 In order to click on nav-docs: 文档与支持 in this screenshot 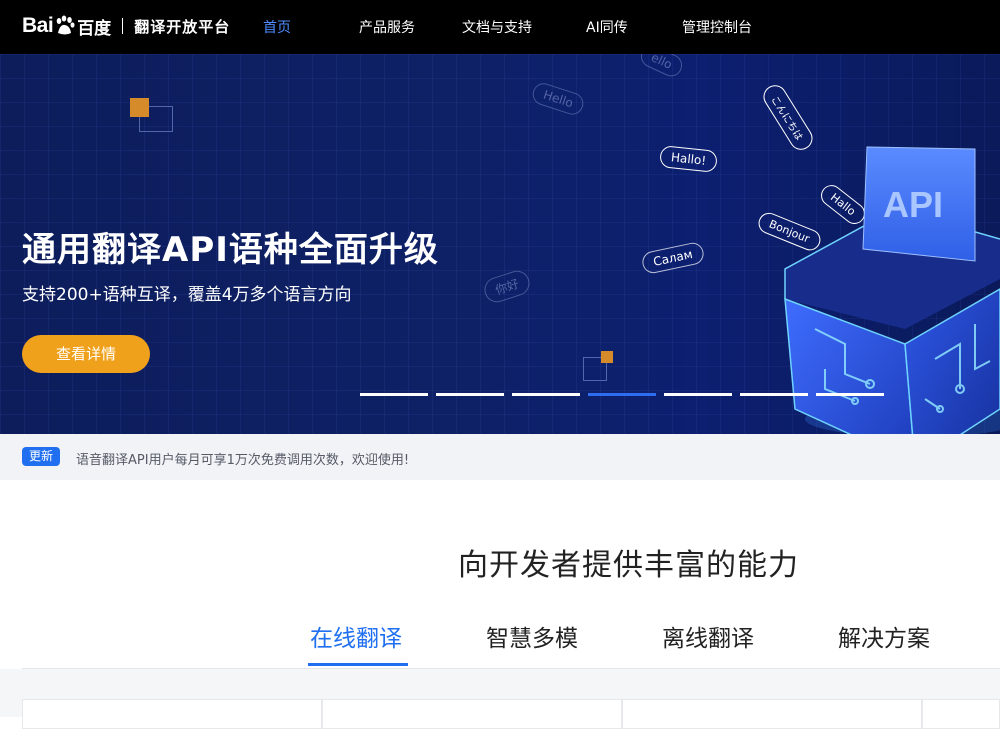, I will do `click(497, 27)`.